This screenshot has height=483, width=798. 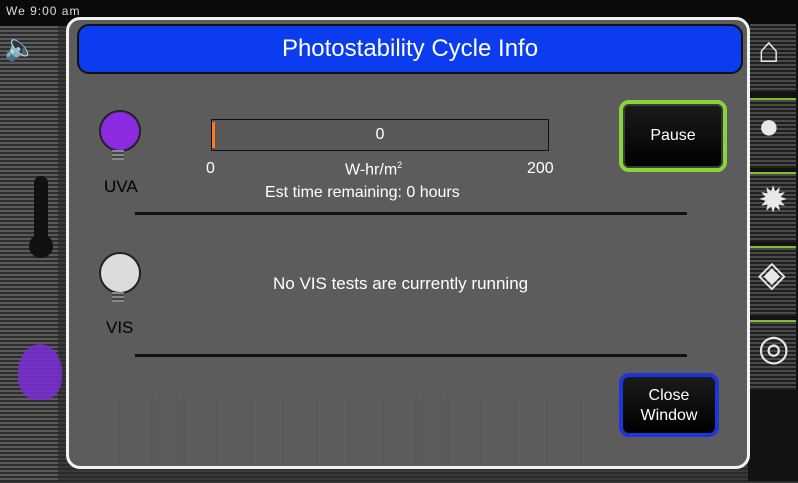 What do you see at coordinates (673, 136) in the screenshot?
I see `pause-button: Pause` at bounding box center [673, 136].